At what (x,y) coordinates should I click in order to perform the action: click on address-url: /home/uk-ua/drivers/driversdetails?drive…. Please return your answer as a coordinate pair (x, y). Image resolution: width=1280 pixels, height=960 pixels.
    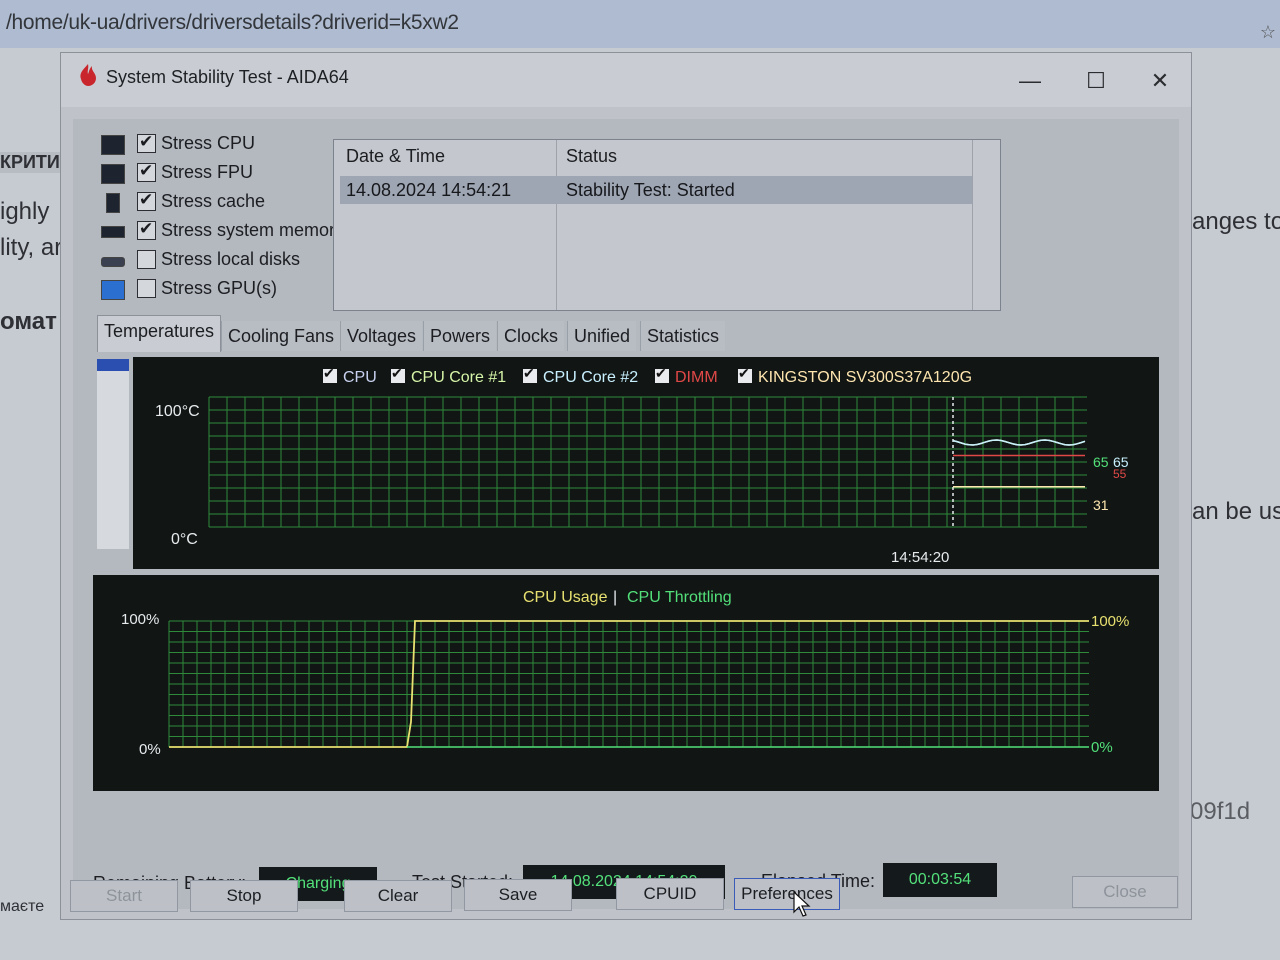
    Looking at the image, I should click on (232, 23).